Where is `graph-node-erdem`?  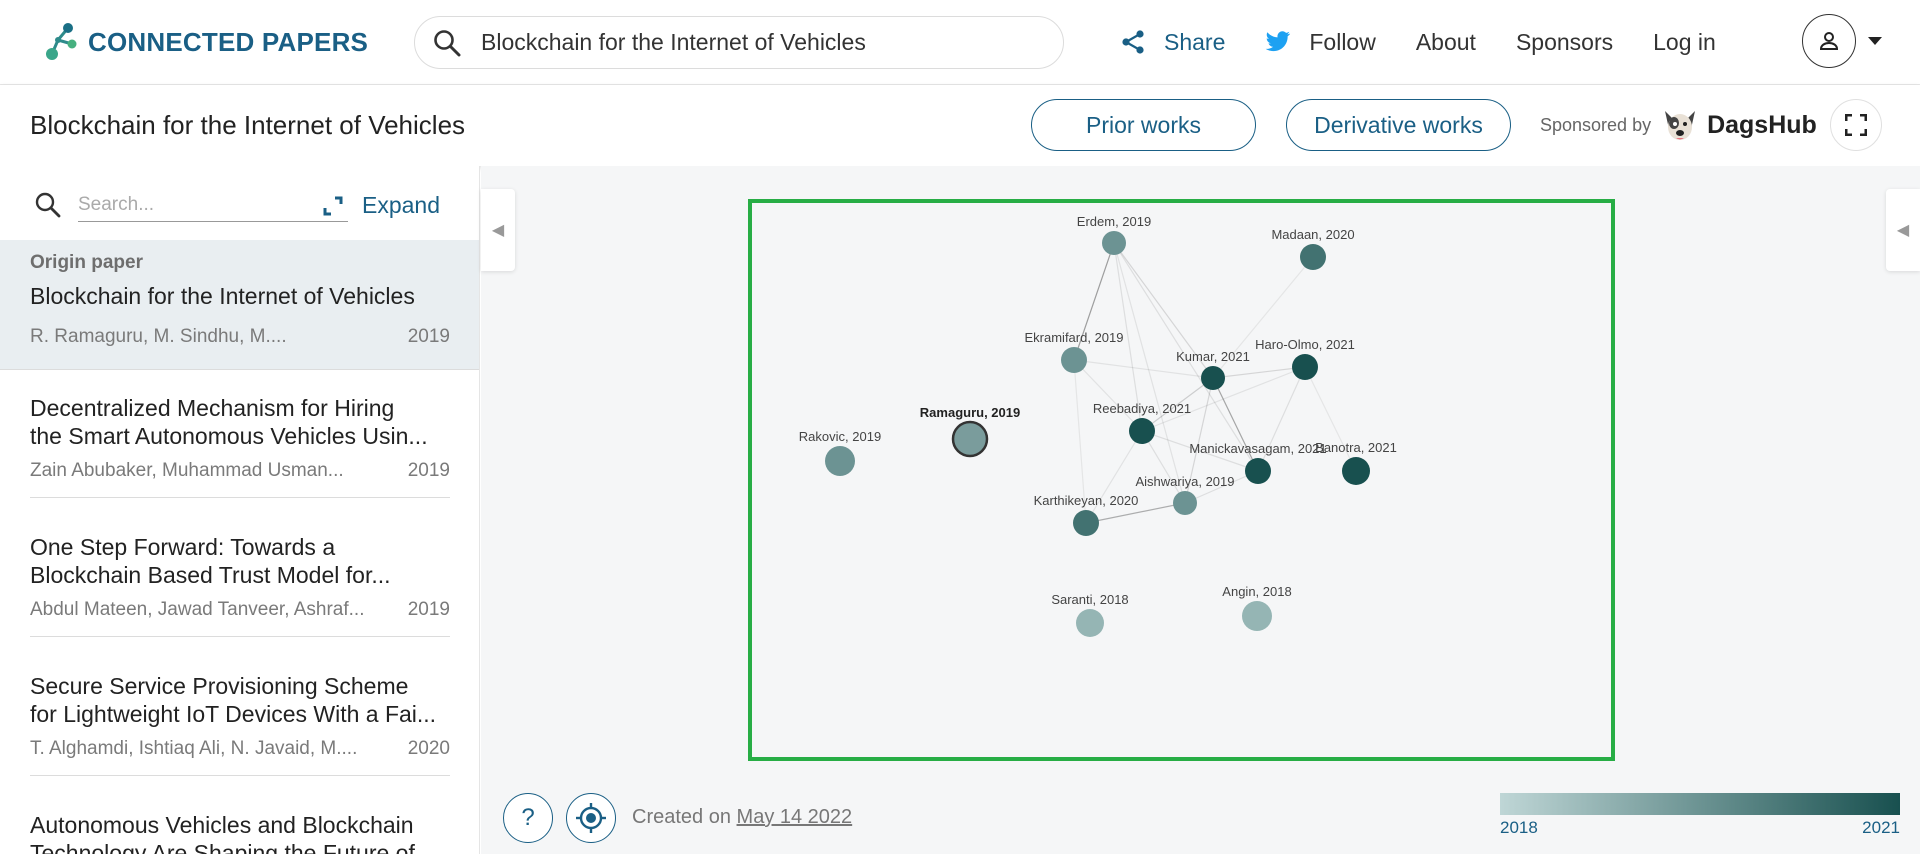
graph-node-erdem is located at coordinates (1114, 243).